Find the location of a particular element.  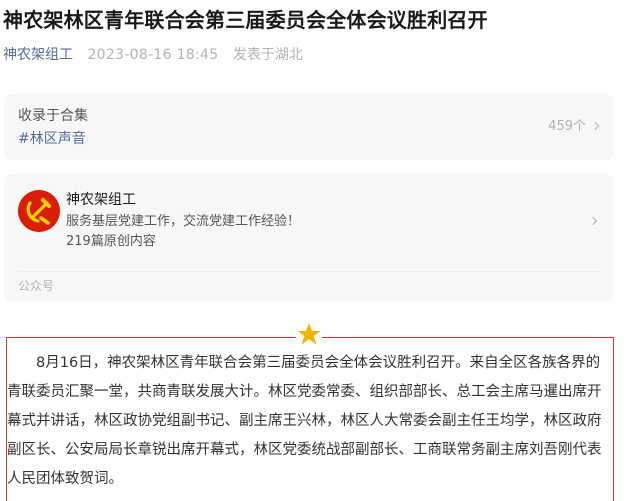

collection-count: 459个 is located at coordinates (574, 127).